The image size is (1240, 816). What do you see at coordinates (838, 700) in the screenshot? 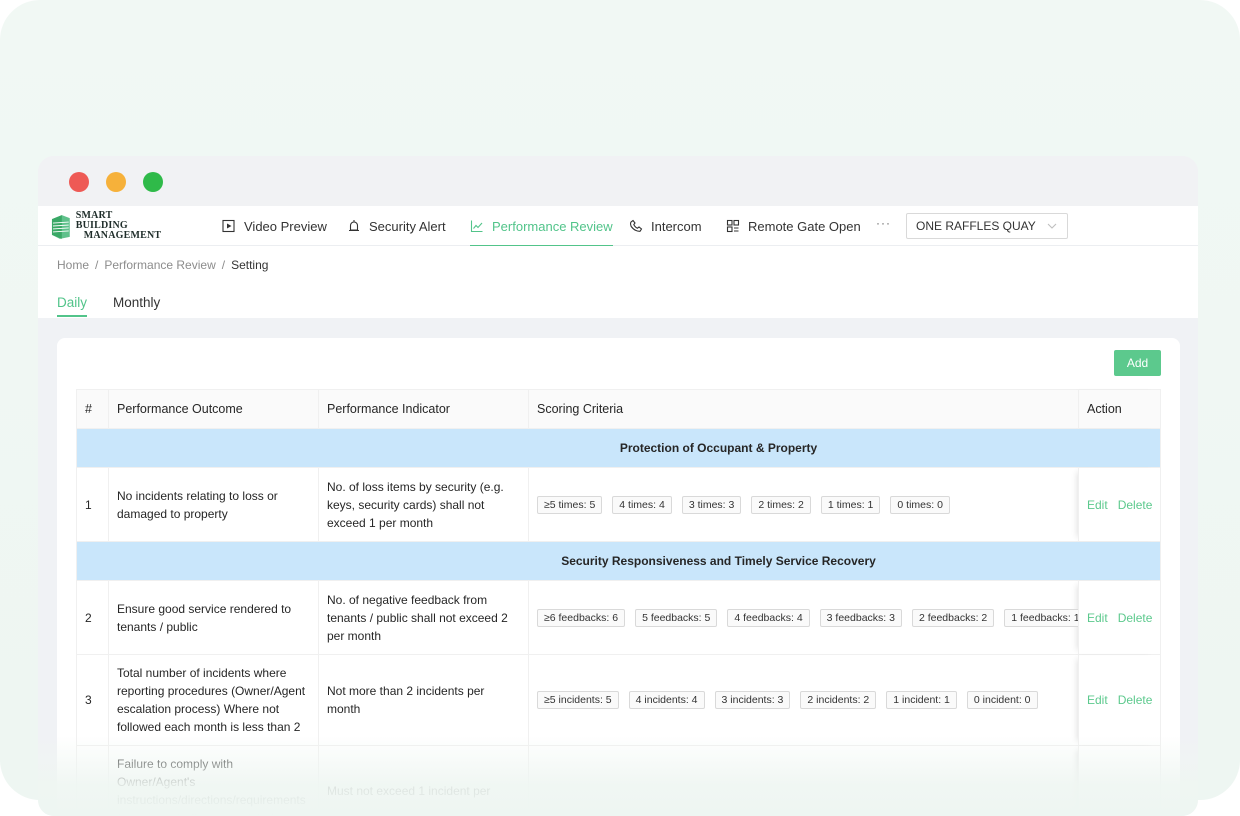
I see `score-tag: 2 incidents: 2` at bounding box center [838, 700].